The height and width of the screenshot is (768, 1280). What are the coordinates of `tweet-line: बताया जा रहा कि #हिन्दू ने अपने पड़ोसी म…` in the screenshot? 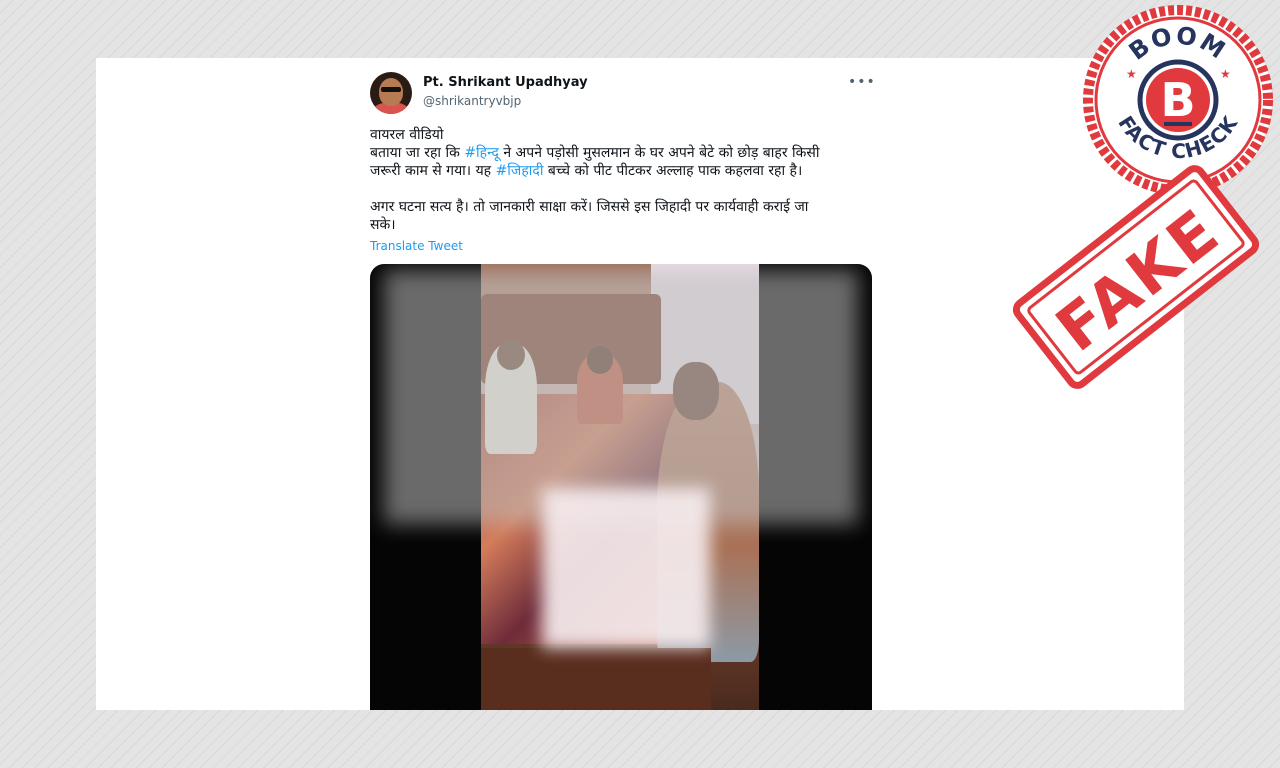 It's located at (620, 153).